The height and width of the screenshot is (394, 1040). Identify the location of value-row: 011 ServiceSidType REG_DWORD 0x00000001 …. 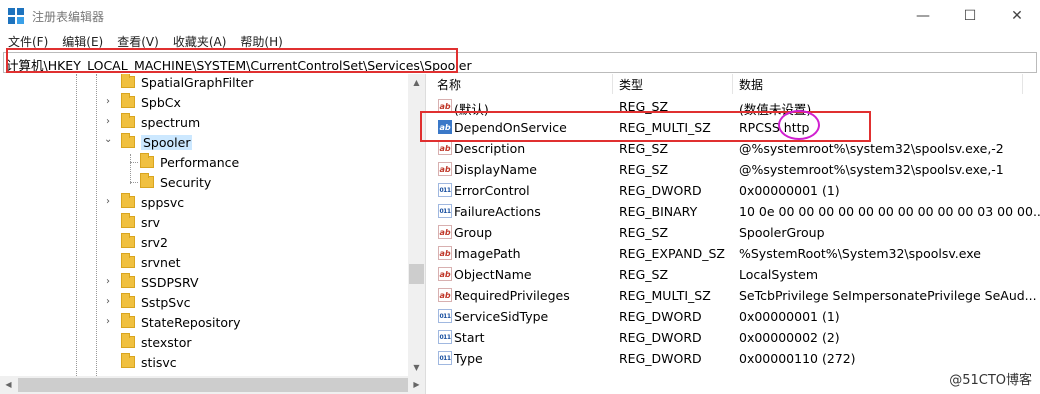
(735, 316).